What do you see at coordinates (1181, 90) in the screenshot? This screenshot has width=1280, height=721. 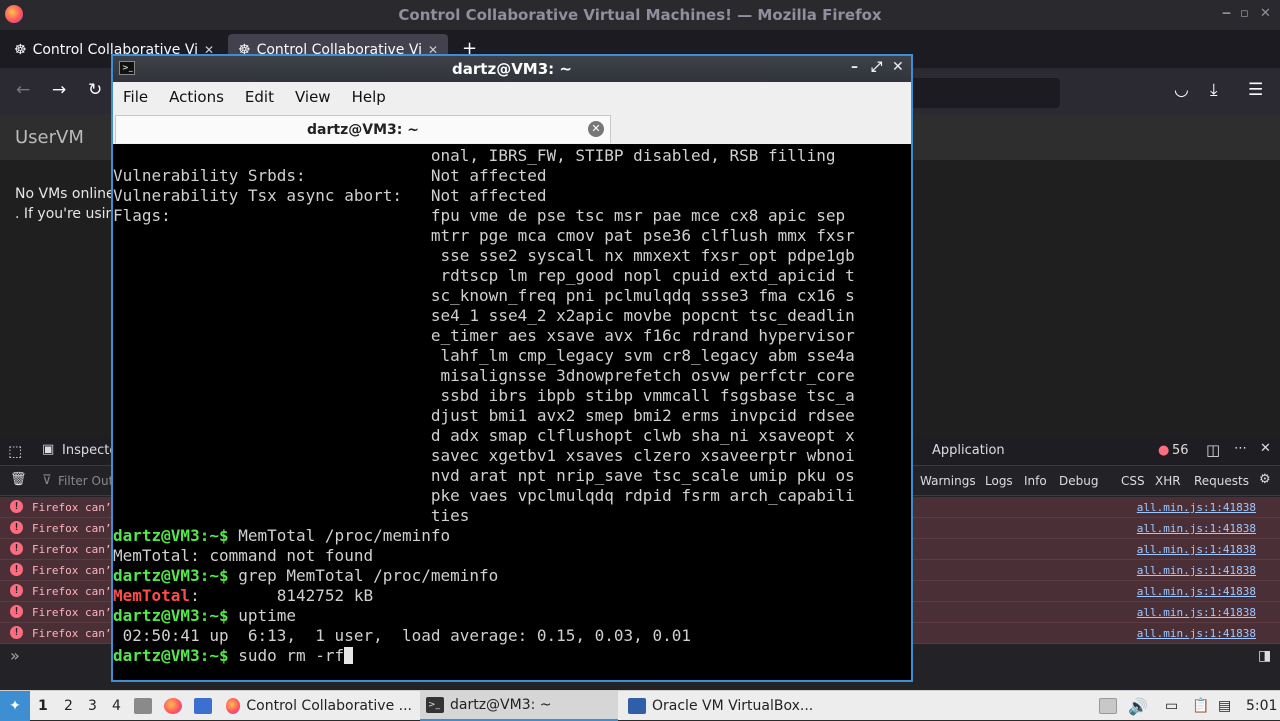 I see `pocket-icon: ◡` at bounding box center [1181, 90].